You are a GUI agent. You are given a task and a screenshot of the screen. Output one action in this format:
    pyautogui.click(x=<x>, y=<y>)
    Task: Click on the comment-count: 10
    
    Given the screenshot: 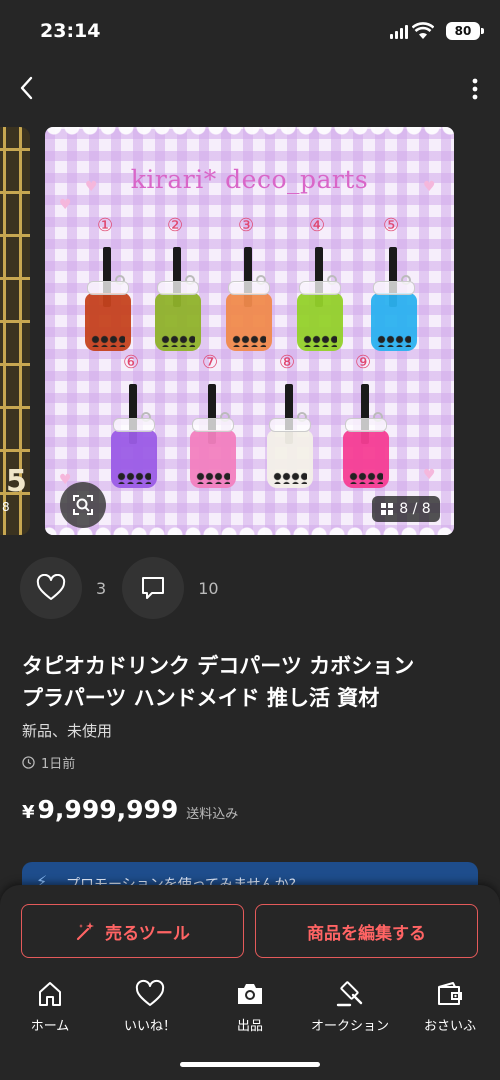 What is the action you would take?
    pyautogui.click(x=208, y=588)
    